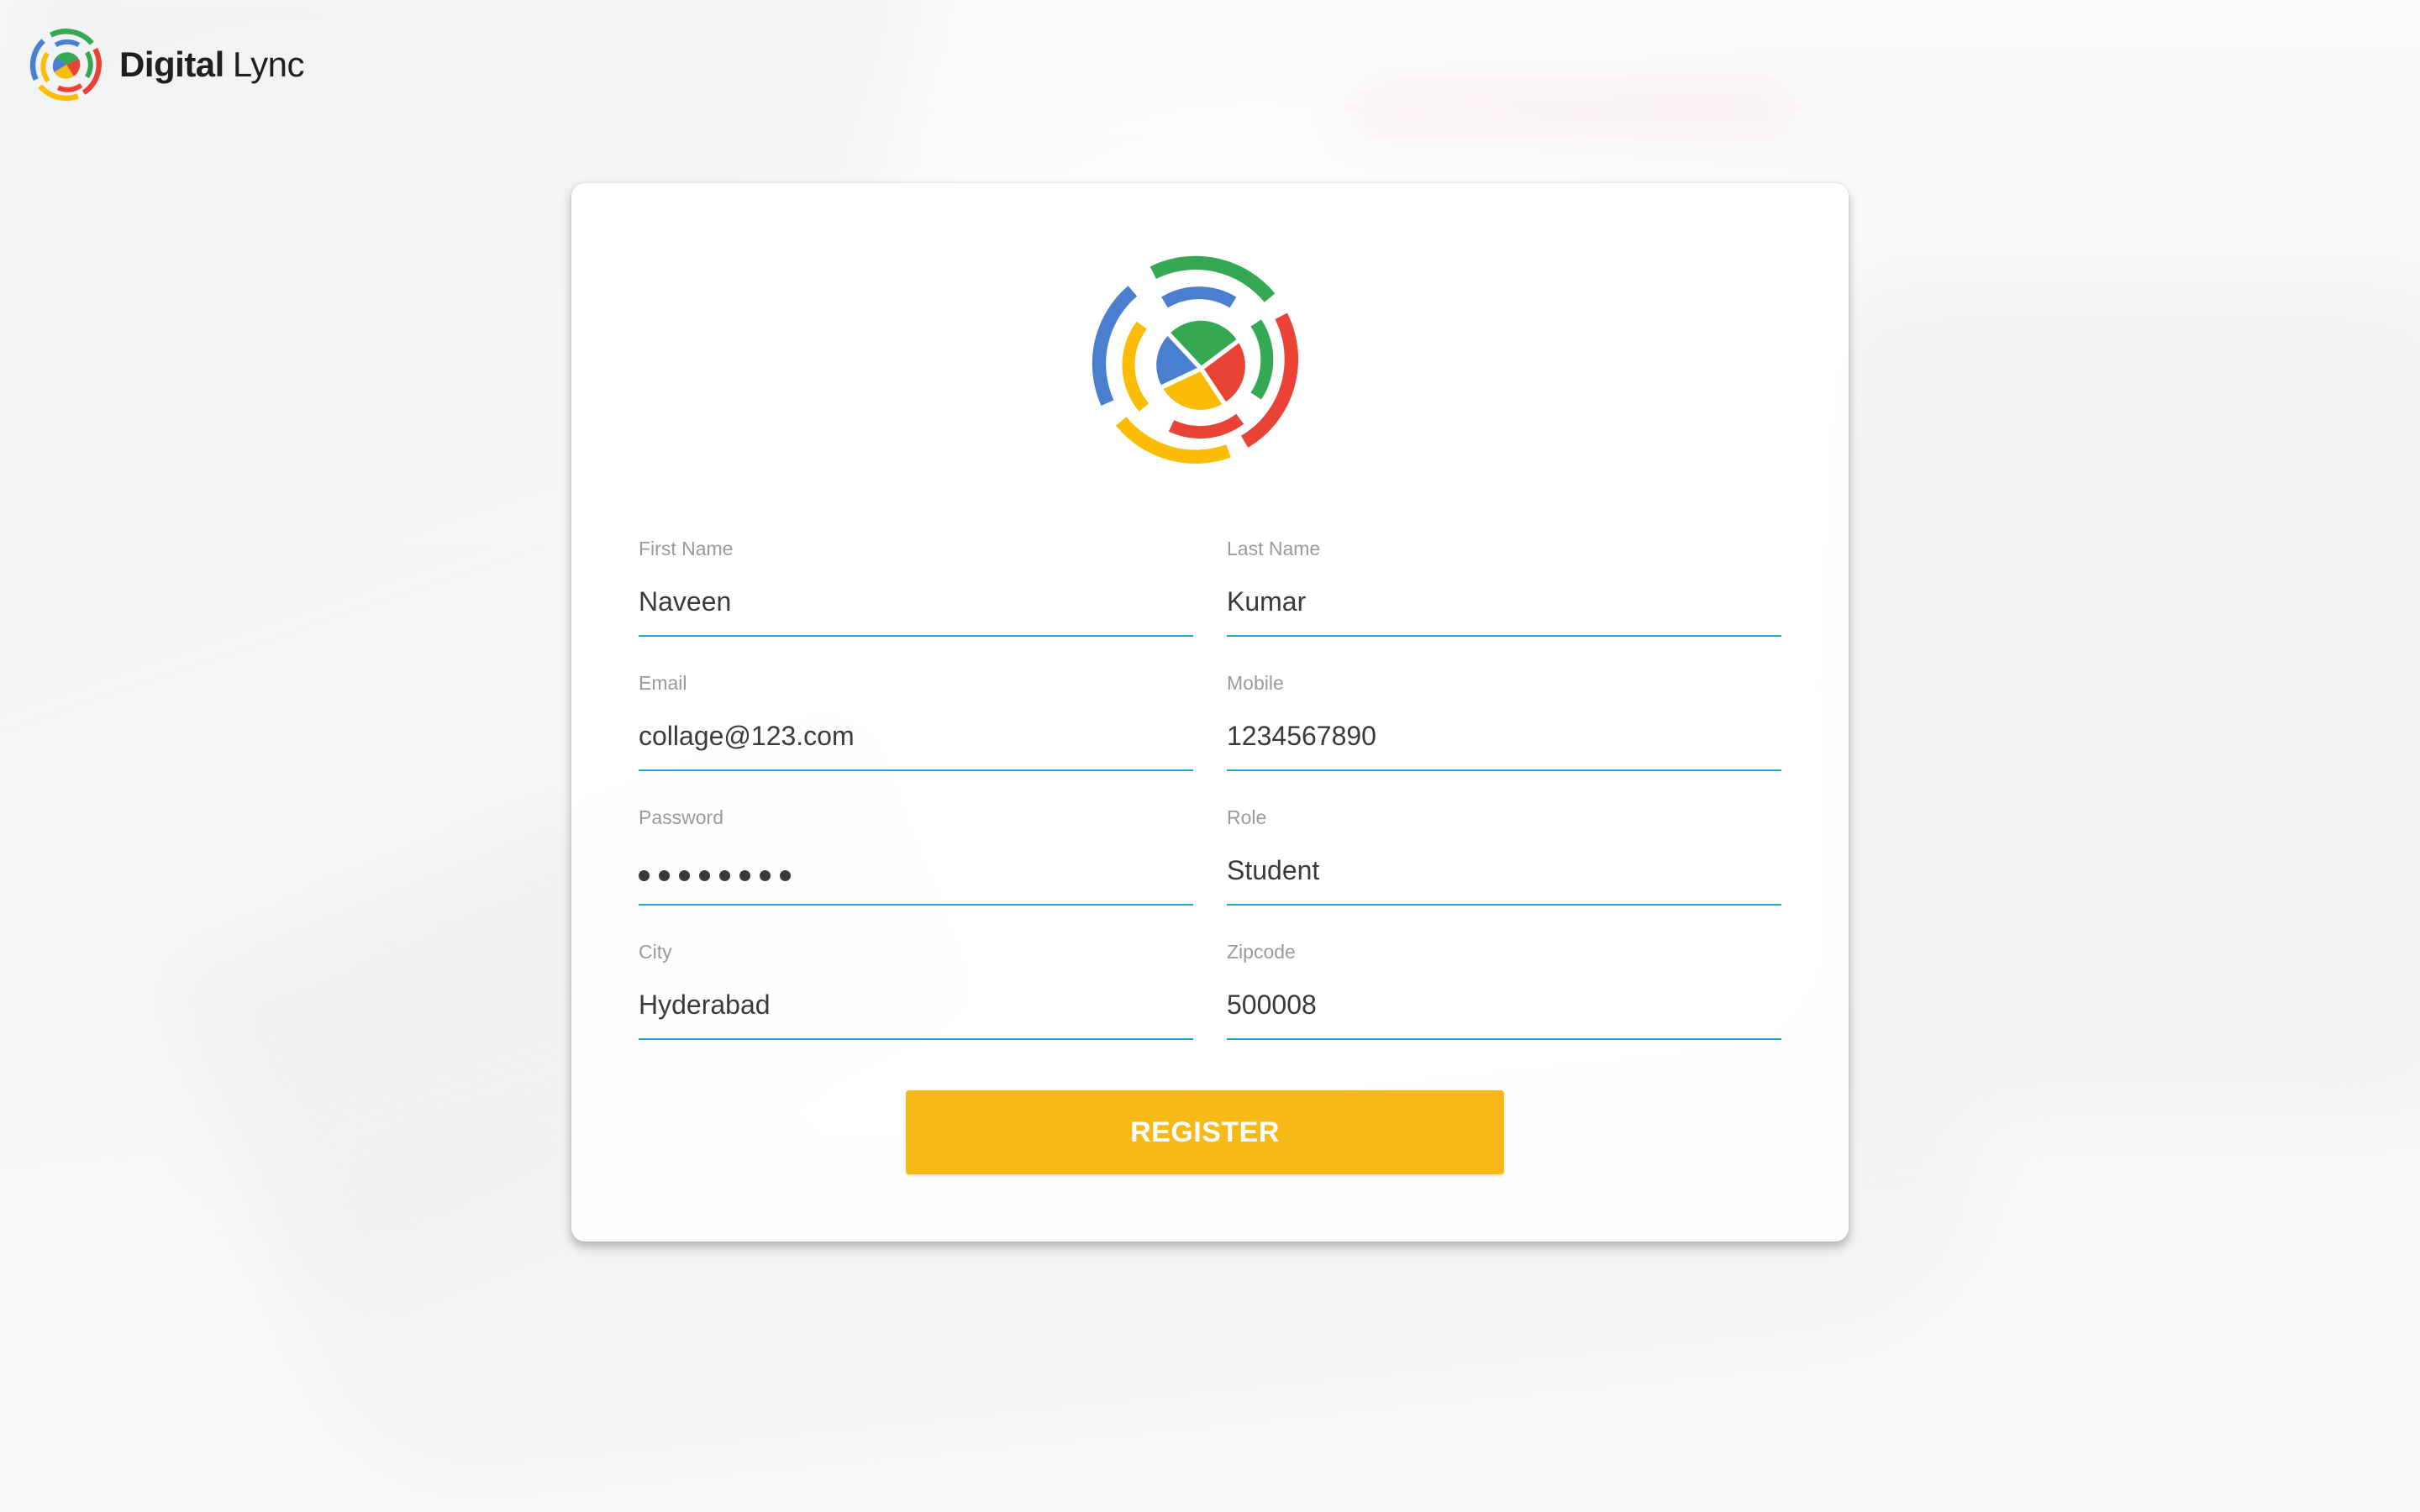 This screenshot has width=2420, height=1512. Describe the element at coordinates (916, 1004) in the screenshot. I see `city-input` at that location.